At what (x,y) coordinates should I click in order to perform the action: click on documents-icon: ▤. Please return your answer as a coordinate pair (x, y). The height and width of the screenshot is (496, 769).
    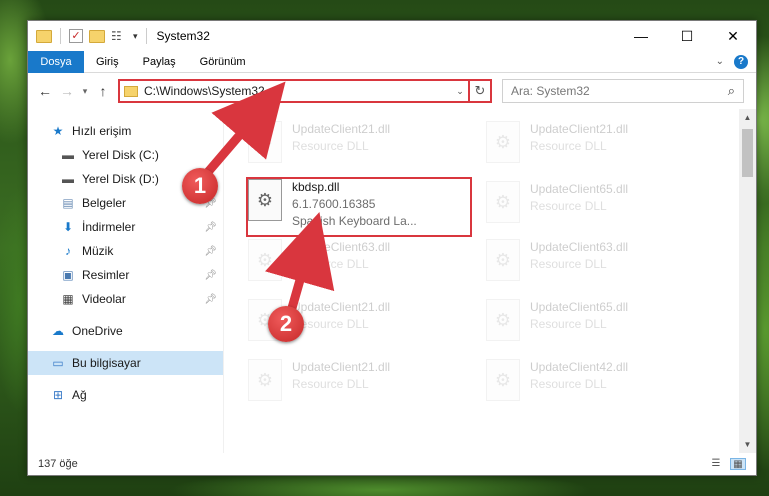
    Looking at the image, I should click on (68, 203).